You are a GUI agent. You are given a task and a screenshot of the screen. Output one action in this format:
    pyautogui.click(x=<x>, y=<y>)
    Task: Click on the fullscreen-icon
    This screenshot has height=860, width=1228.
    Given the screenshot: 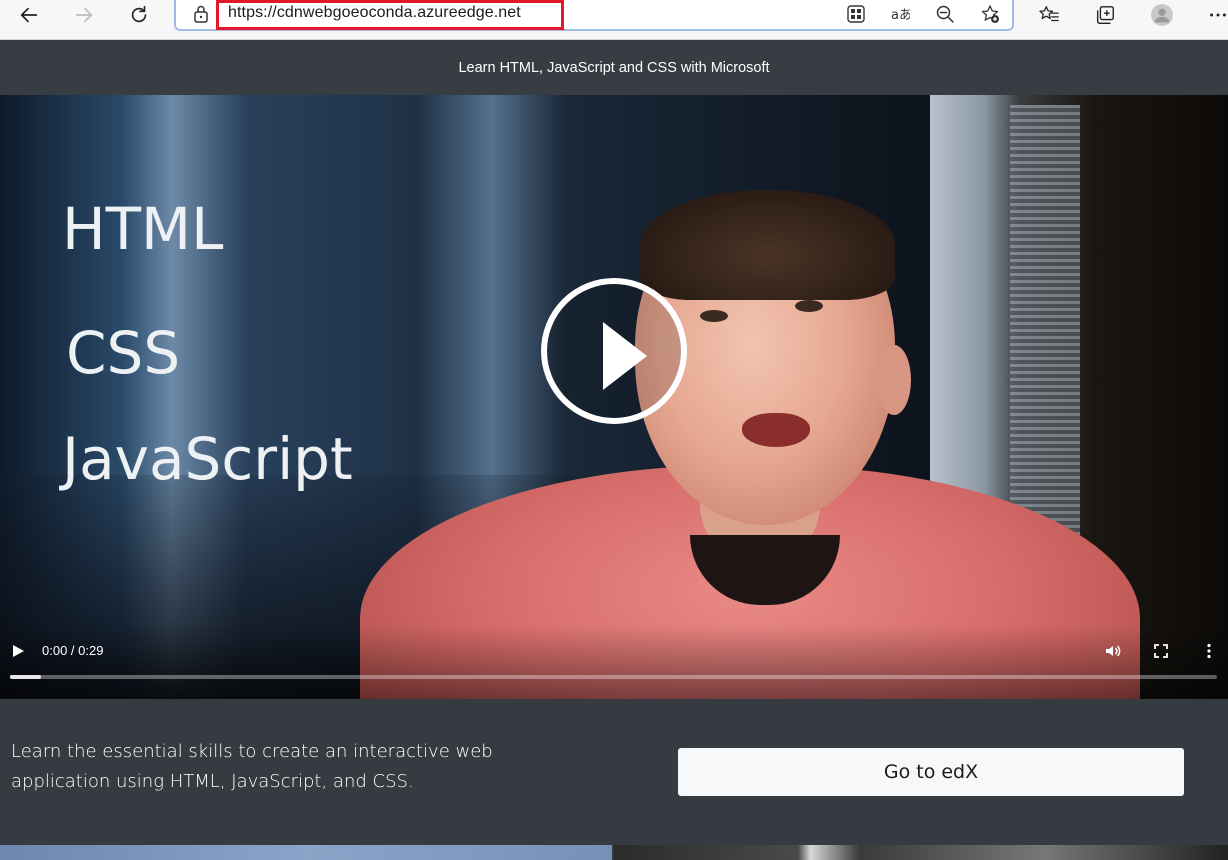 What is the action you would take?
    pyautogui.click(x=1161, y=651)
    